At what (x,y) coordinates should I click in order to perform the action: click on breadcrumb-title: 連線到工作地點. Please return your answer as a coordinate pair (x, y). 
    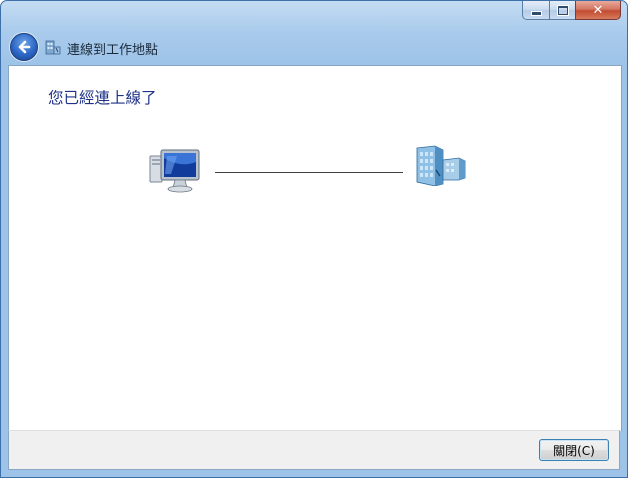
    Looking at the image, I should click on (113, 50).